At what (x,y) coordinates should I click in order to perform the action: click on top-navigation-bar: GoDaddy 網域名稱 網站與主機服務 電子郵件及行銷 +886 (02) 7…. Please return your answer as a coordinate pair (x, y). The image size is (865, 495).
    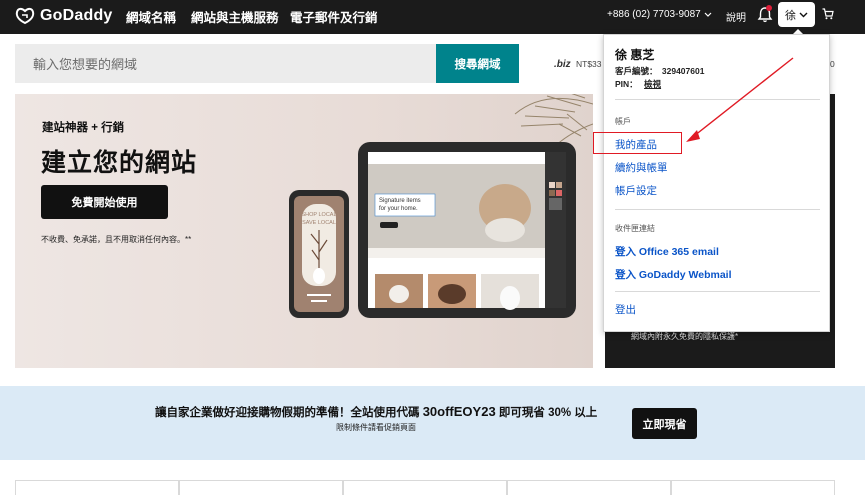
    Looking at the image, I should click on (432, 17).